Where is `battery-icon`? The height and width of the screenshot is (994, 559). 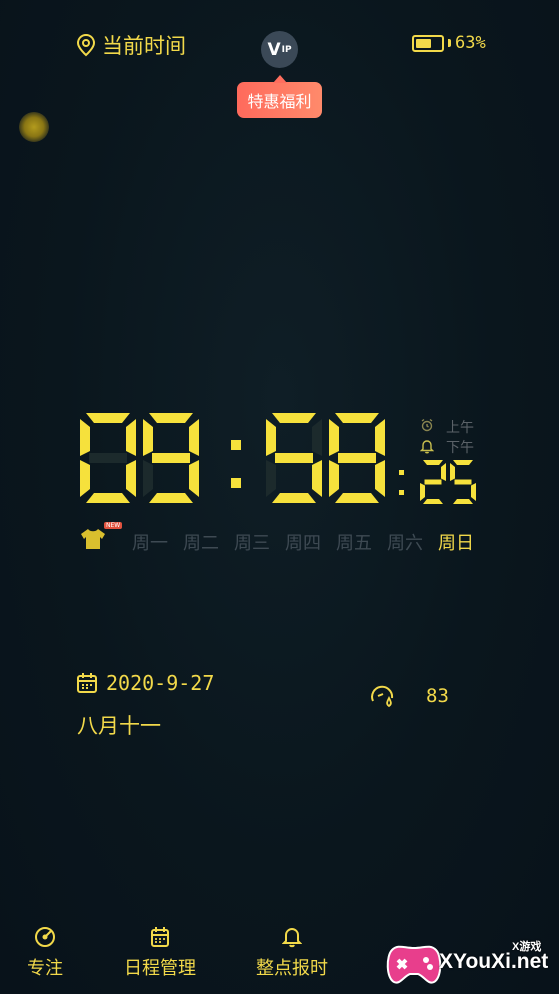
battery-icon is located at coordinates (428, 43).